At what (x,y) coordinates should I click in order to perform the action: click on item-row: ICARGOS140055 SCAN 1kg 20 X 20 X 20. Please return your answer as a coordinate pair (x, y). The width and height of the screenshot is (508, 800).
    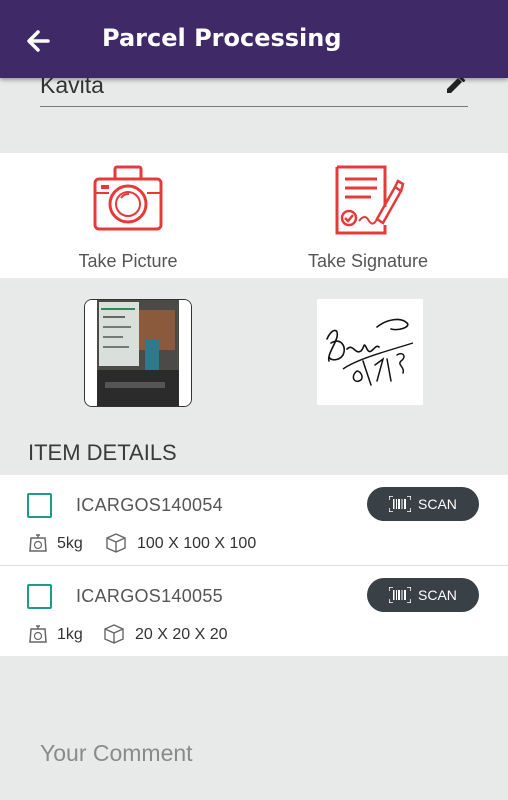
    Looking at the image, I should click on (254, 611).